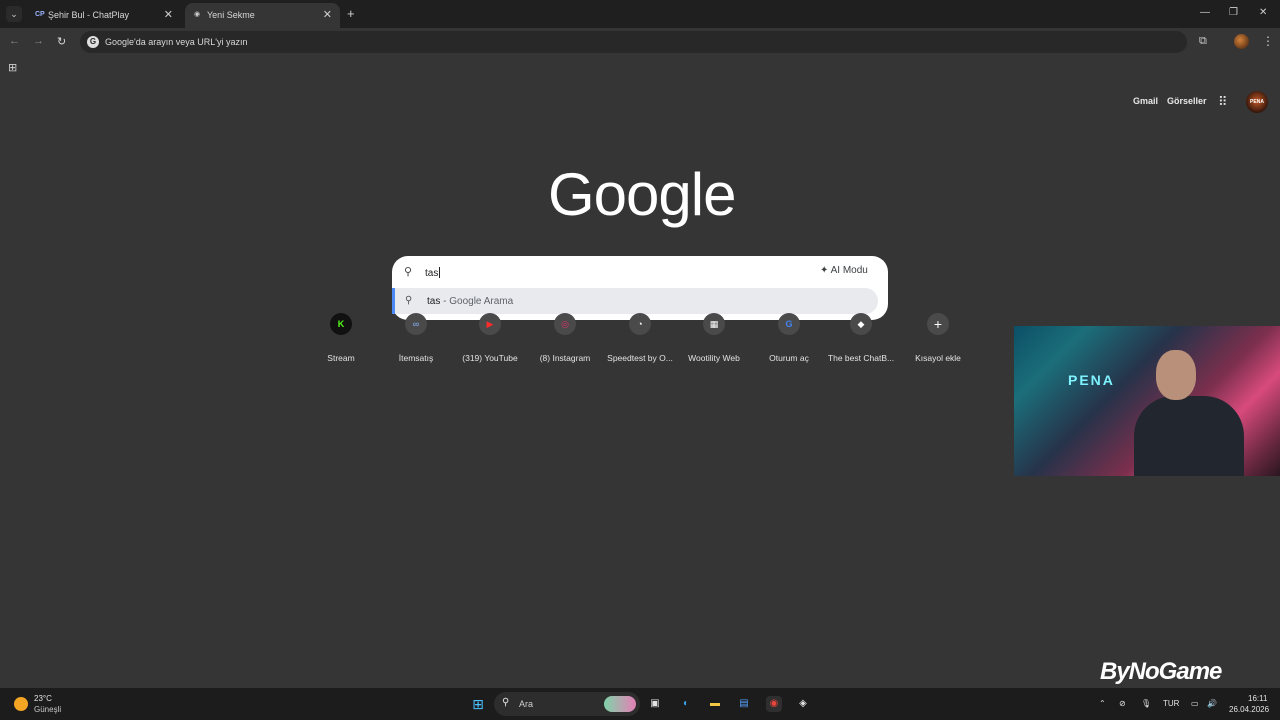  I want to click on chrome-favicon-icon: ◉, so click(197, 14).